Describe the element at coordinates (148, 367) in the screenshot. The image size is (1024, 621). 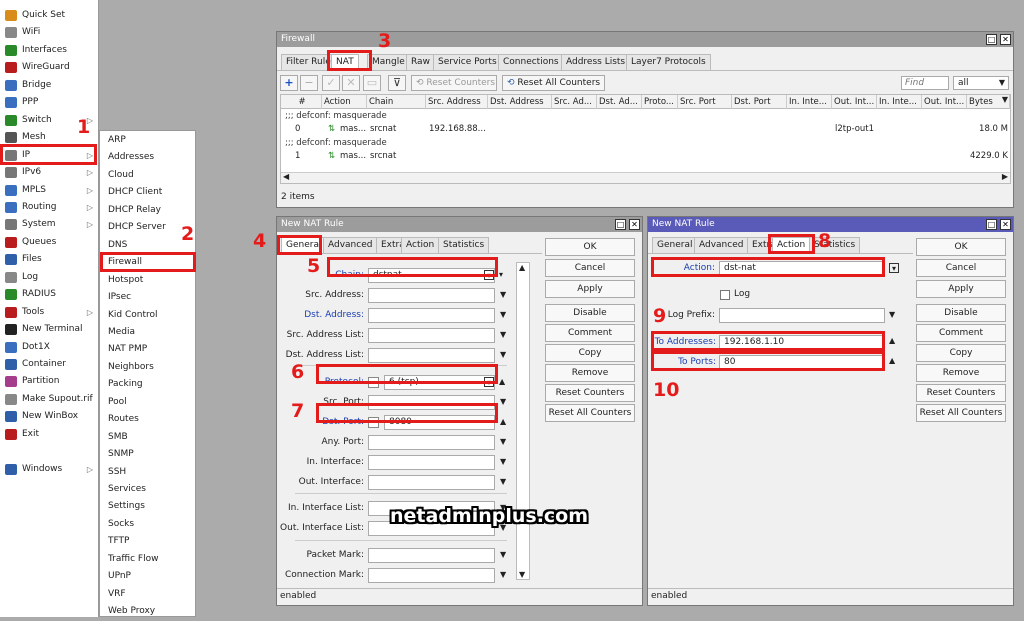
I see `submenu-item-neighbors: Neighbors` at that location.